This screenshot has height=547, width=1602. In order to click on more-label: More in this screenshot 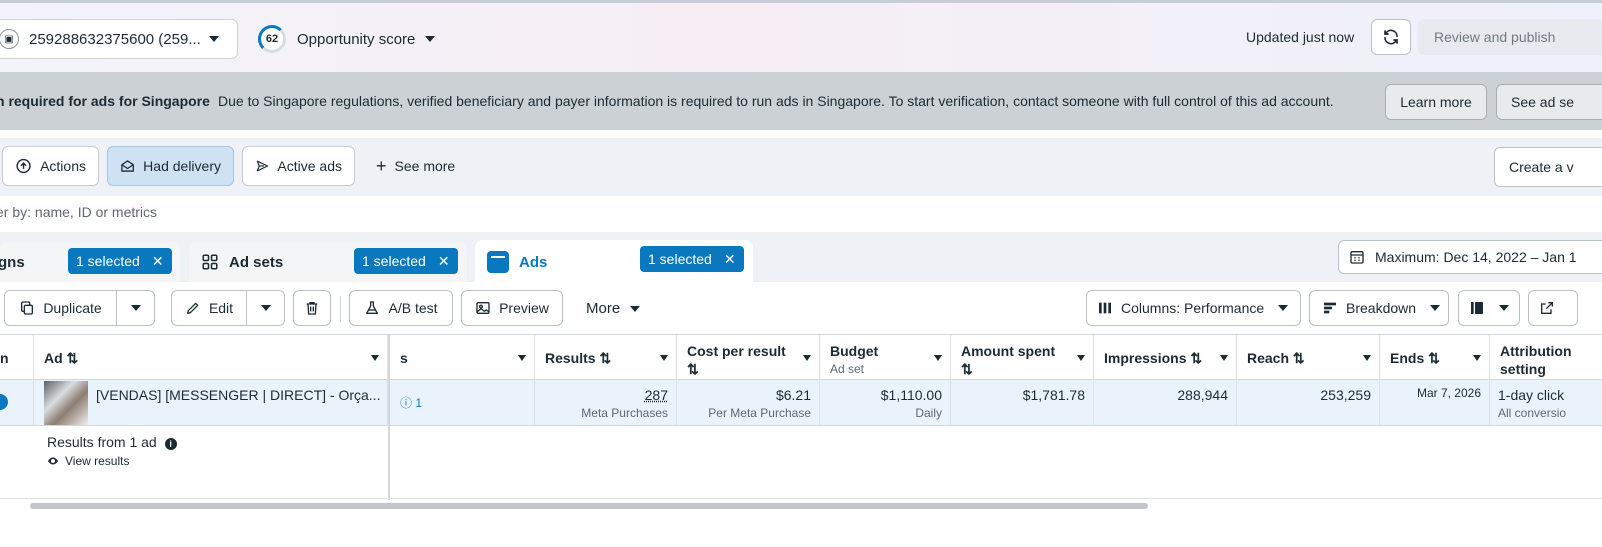, I will do `click(603, 308)`.